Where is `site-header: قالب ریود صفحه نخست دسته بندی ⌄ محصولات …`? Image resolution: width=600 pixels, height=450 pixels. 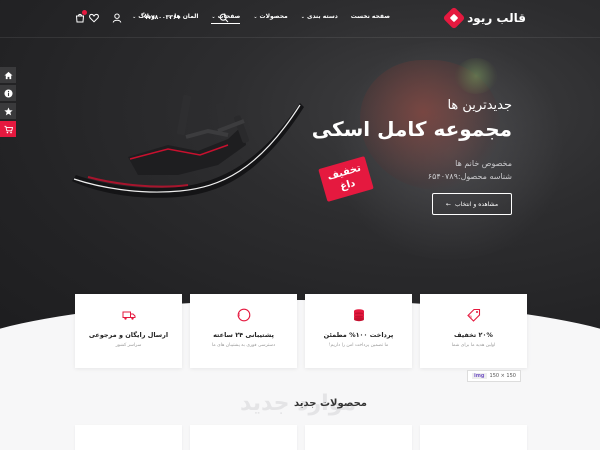 site-header: قالب ریود صفحه نخست دسته بندی ⌄ محصولات … is located at coordinates (300, 19).